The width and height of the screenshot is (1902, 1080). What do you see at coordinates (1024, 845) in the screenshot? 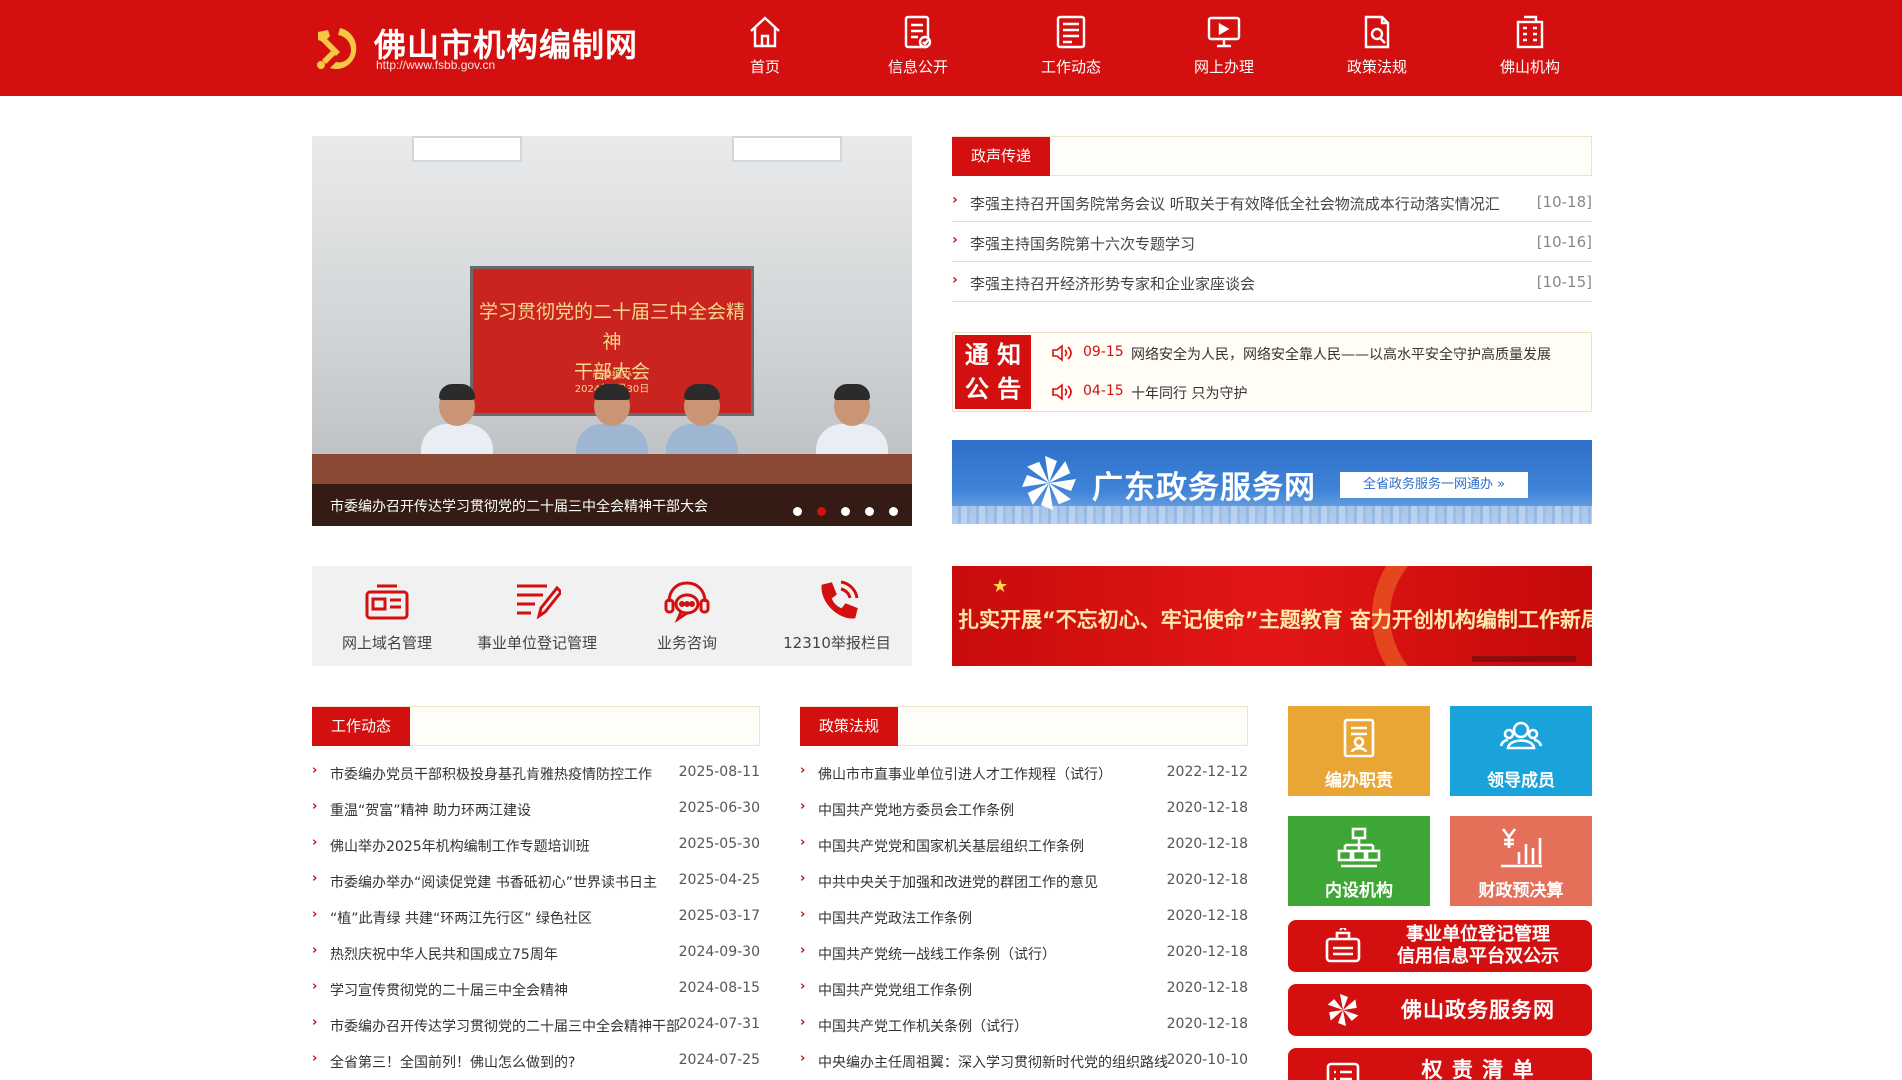
I see `list-item: › 中国共产党党和国家机关基层组织工作条例 2020-12-18` at bounding box center [1024, 845].